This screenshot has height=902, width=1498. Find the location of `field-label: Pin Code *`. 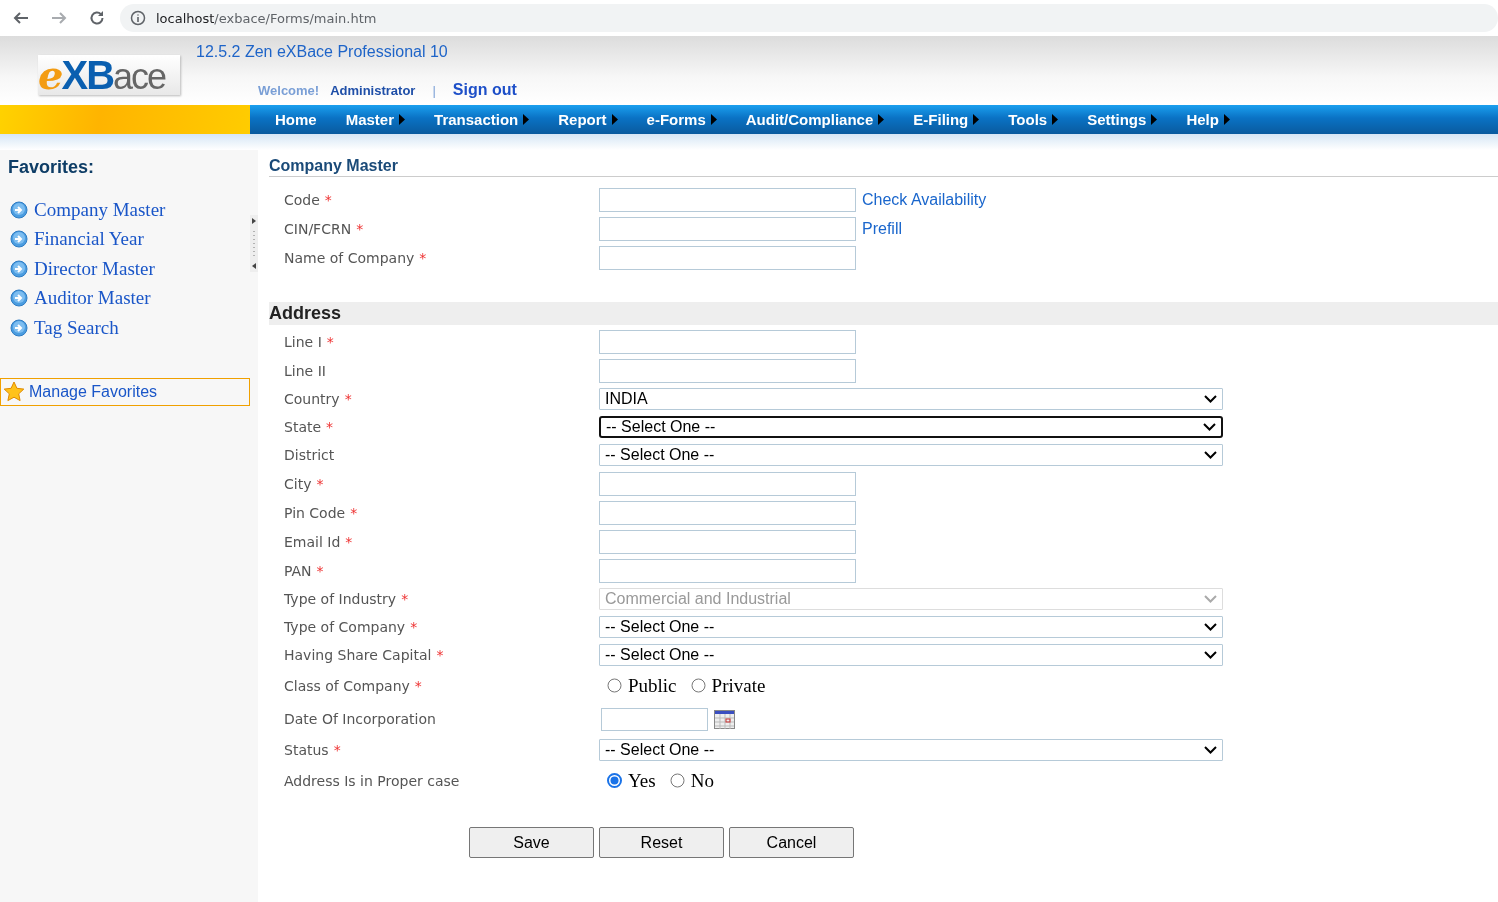

field-label: Pin Code * is located at coordinates (321, 512).